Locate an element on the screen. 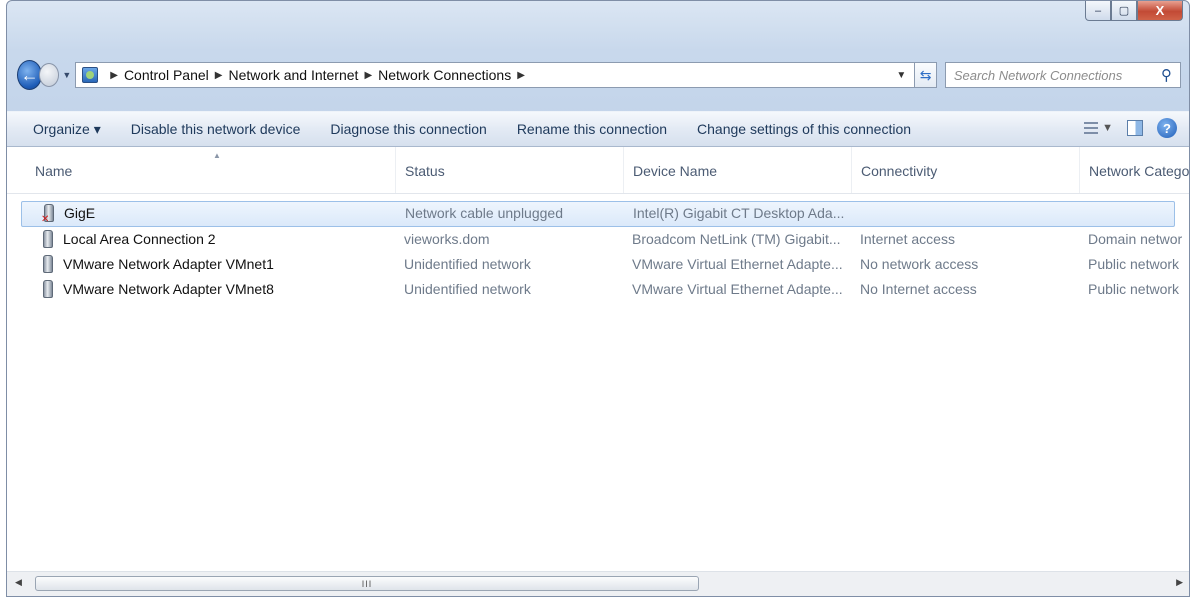 This screenshot has height=597, width=1192. scrollbar-grip: III is located at coordinates (367, 583).